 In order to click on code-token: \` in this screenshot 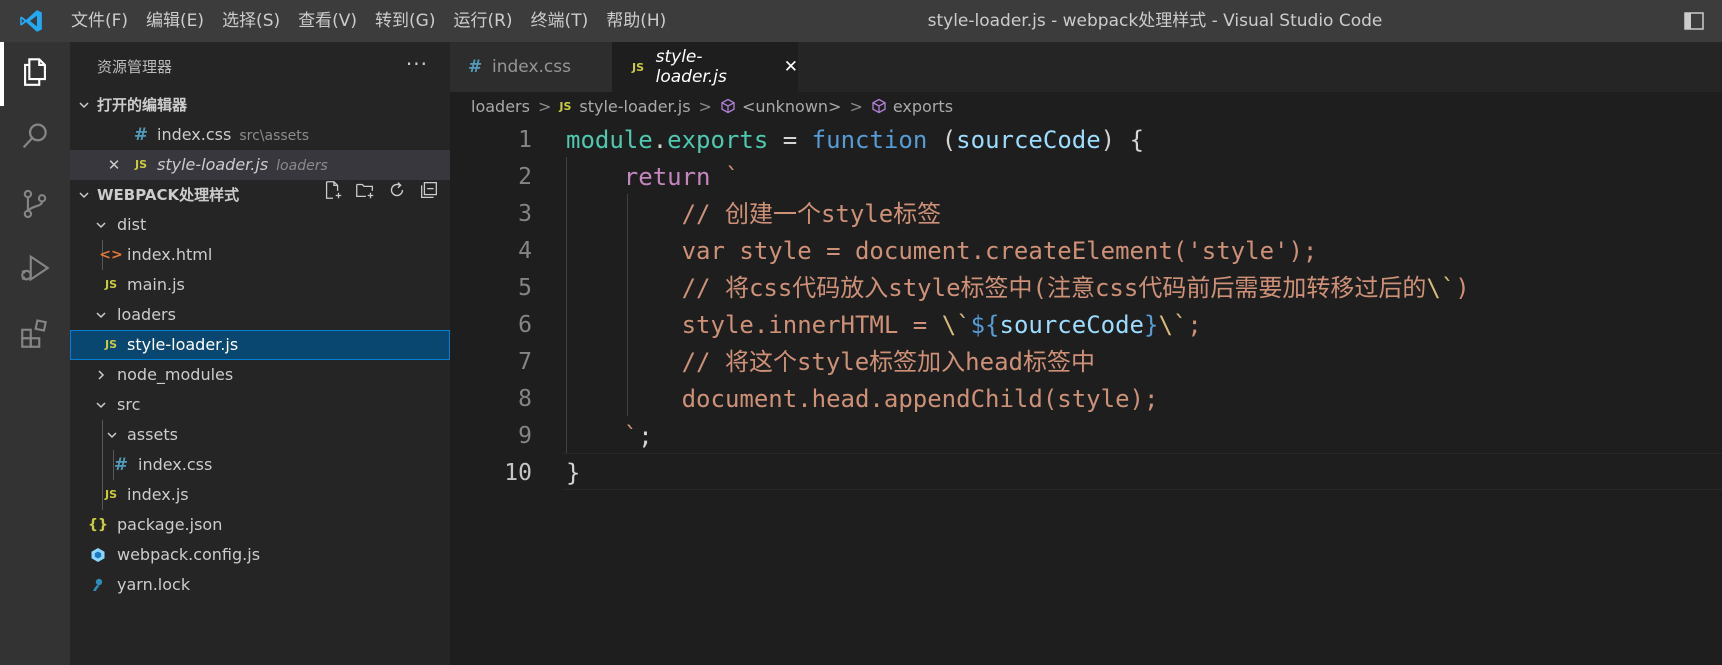, I will do `click(1173, 325)`.